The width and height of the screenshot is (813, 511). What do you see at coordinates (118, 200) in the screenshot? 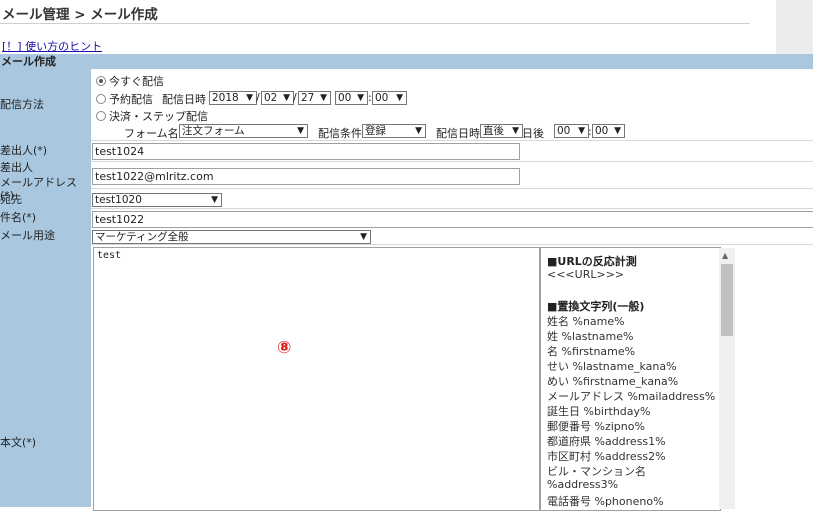
I see `recipient-select-value: test1020` at bounding box center [118, 200].